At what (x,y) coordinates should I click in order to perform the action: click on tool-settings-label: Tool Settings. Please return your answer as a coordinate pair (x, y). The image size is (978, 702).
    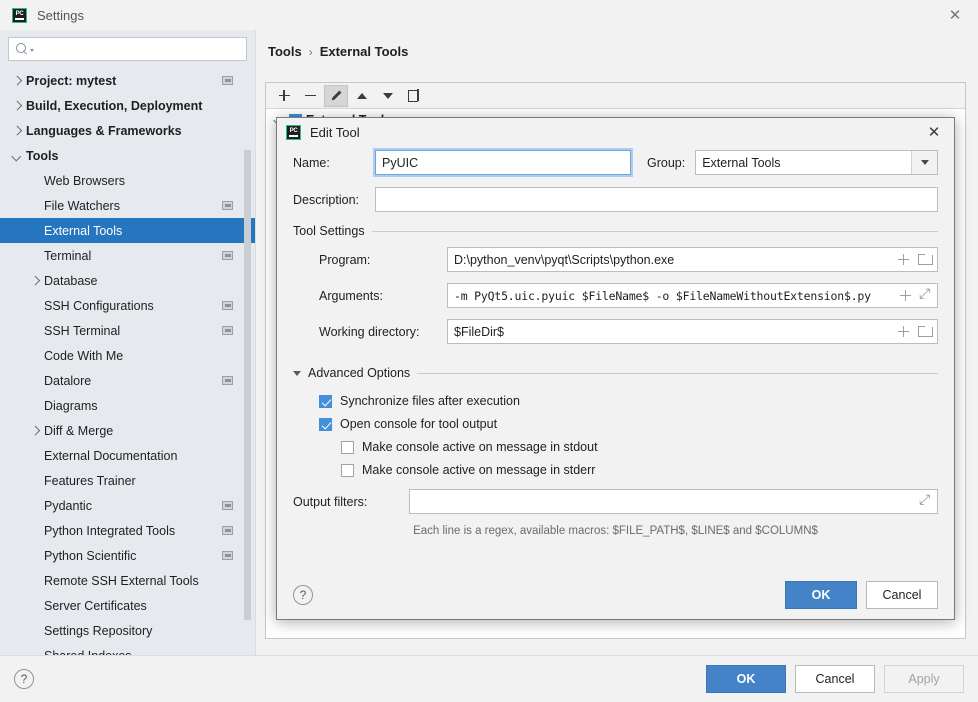
    Looking at the image, I should click on (329, 231).